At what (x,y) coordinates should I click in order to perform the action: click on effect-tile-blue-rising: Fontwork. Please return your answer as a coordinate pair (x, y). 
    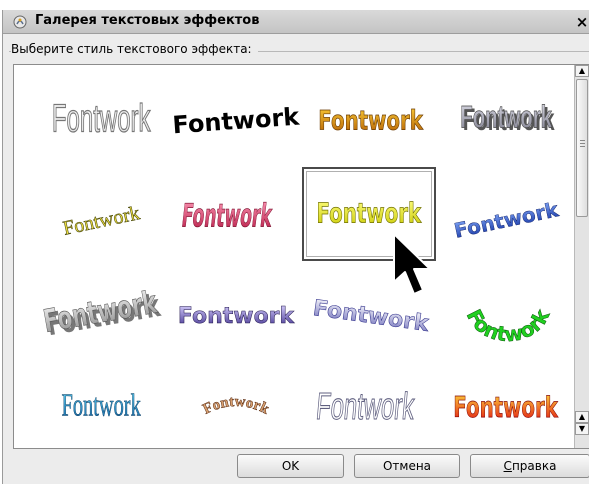
    Looking at the image, I should click on (506, 216).